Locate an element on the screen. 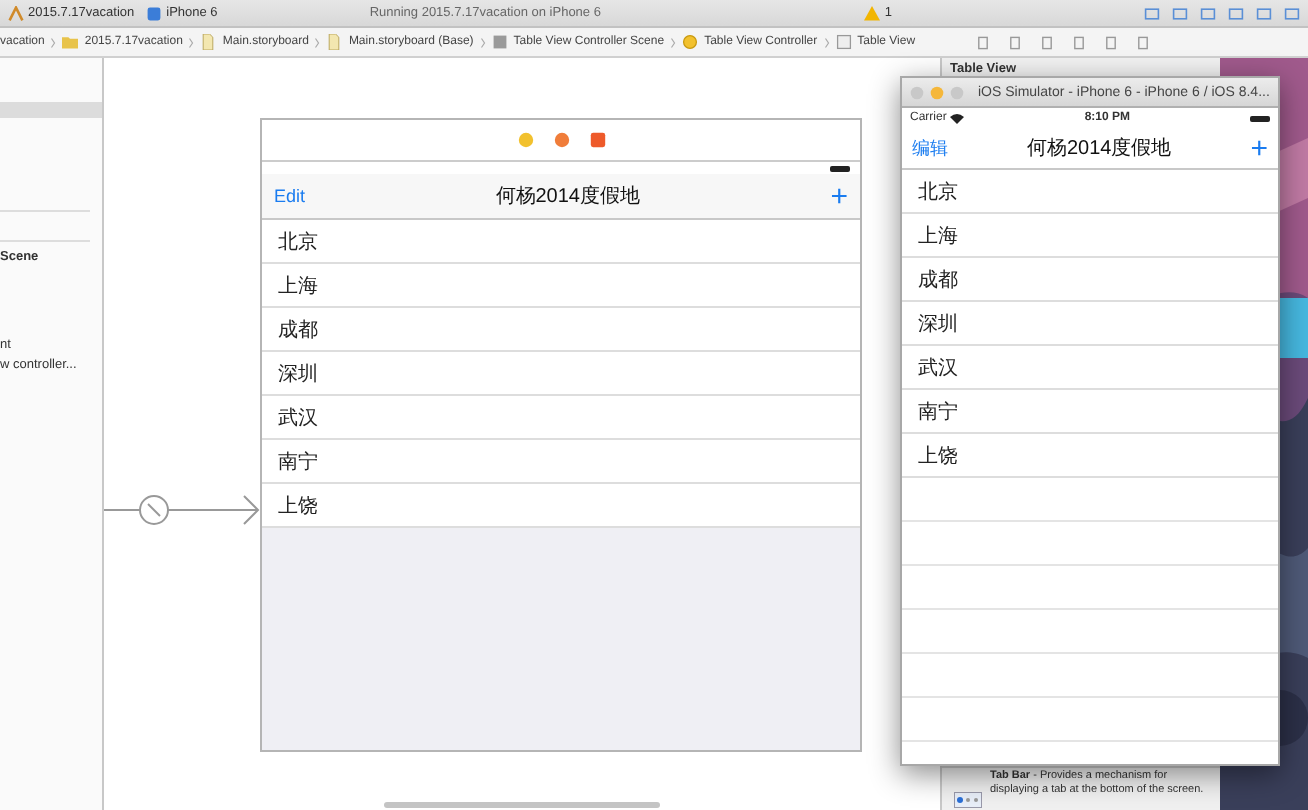  selected-row-highlight is located at coordinates (51, 110).